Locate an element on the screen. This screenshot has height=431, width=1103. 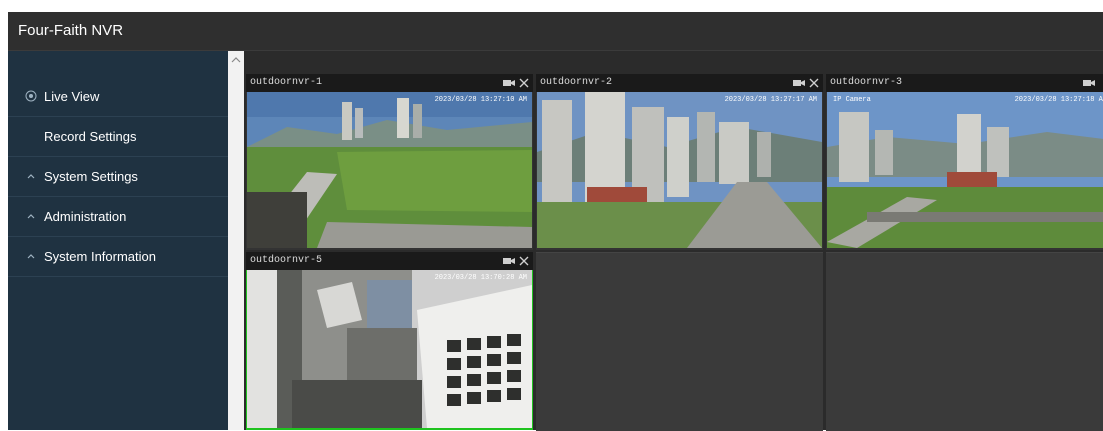
camera-titlebar: outdoornvr-3 is located at coordinates (964, 83).